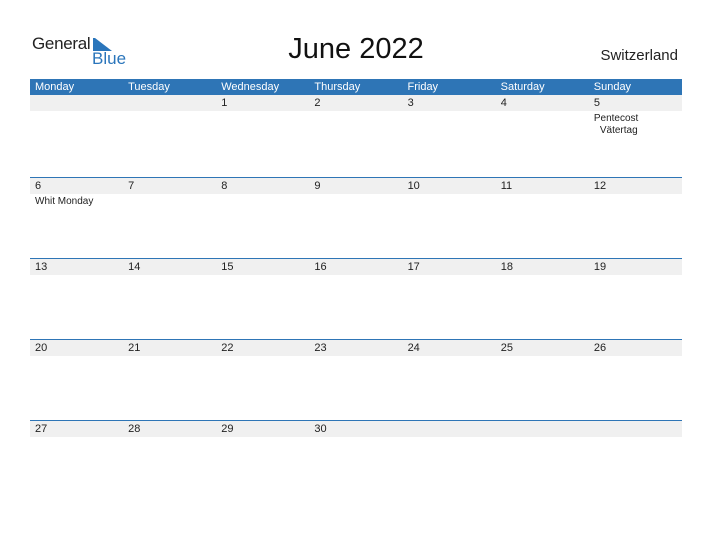  I want to click on day-cell: 20, so click(76, 380).